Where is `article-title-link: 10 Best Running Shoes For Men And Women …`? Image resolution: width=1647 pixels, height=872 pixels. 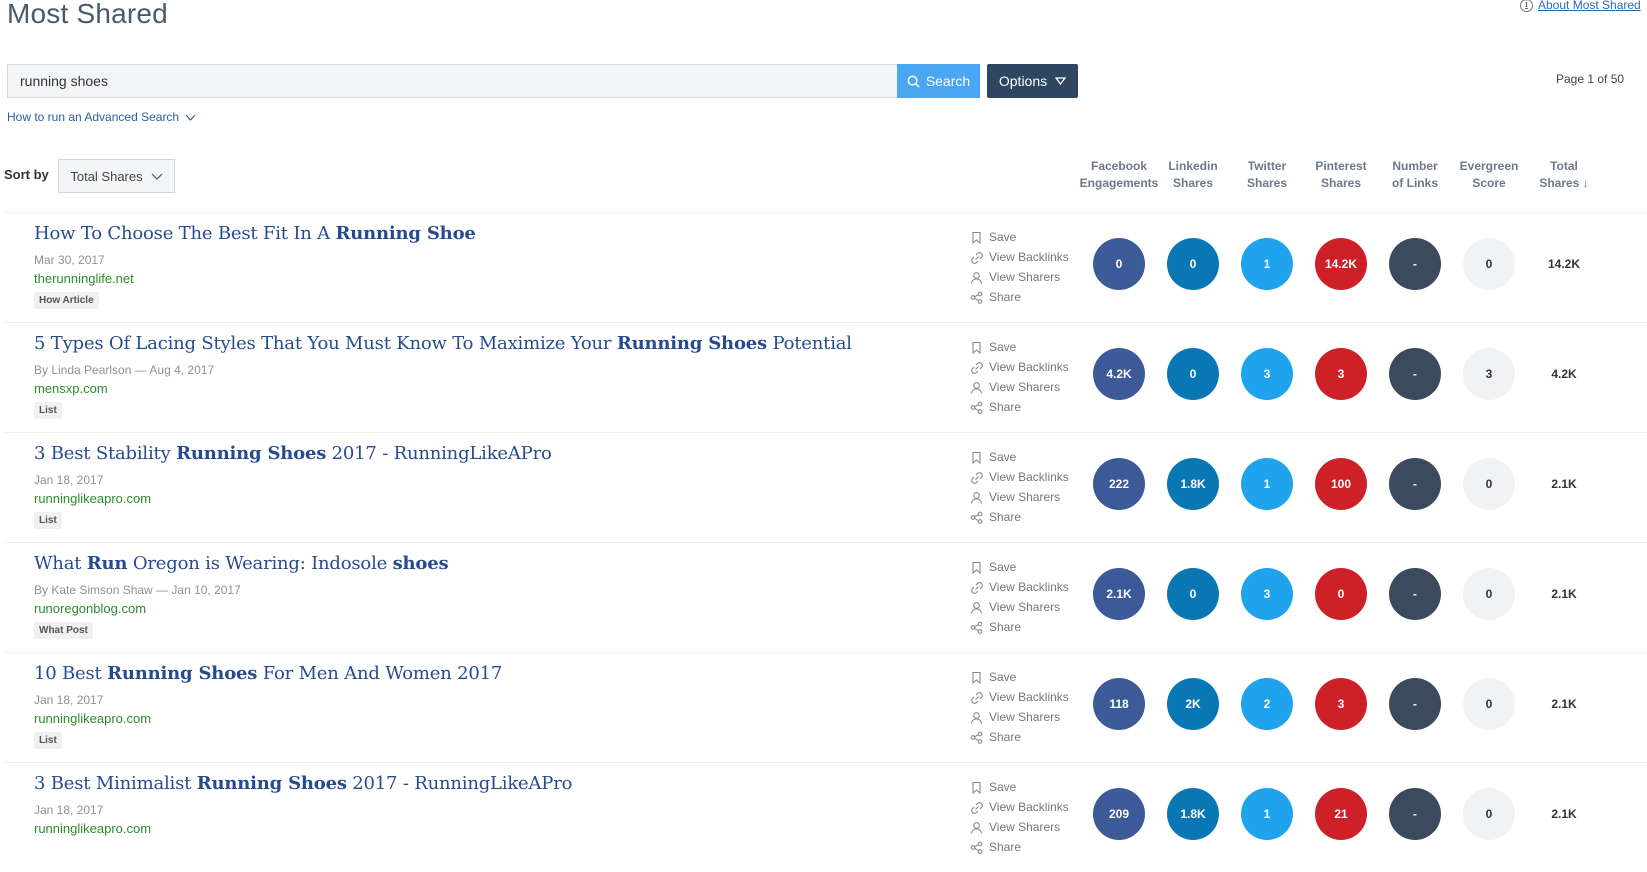
article-title-link: 10 Best Running Shoes For Men And Women … is located at coordinates (268, 673).